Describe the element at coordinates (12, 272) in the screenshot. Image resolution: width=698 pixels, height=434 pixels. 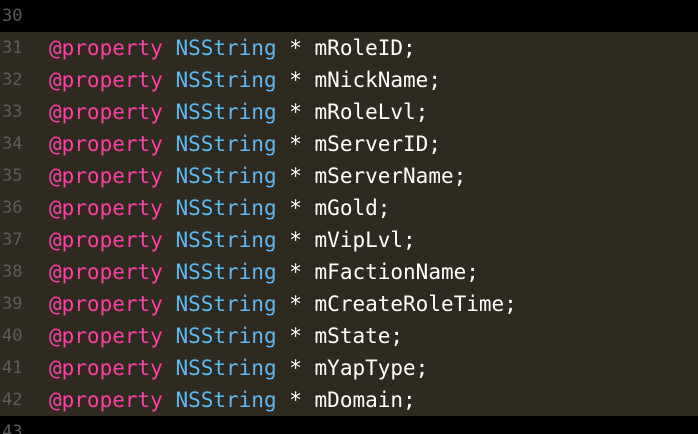
I see `line-number: 38` at that location.